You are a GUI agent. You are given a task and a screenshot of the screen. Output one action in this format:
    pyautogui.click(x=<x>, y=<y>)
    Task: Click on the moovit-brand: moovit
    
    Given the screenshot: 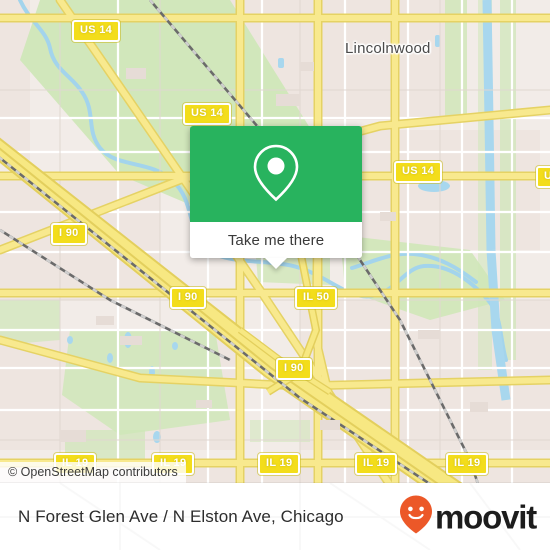 What is the action you would take?
    pyautogui.click(x=468, y=516)
    